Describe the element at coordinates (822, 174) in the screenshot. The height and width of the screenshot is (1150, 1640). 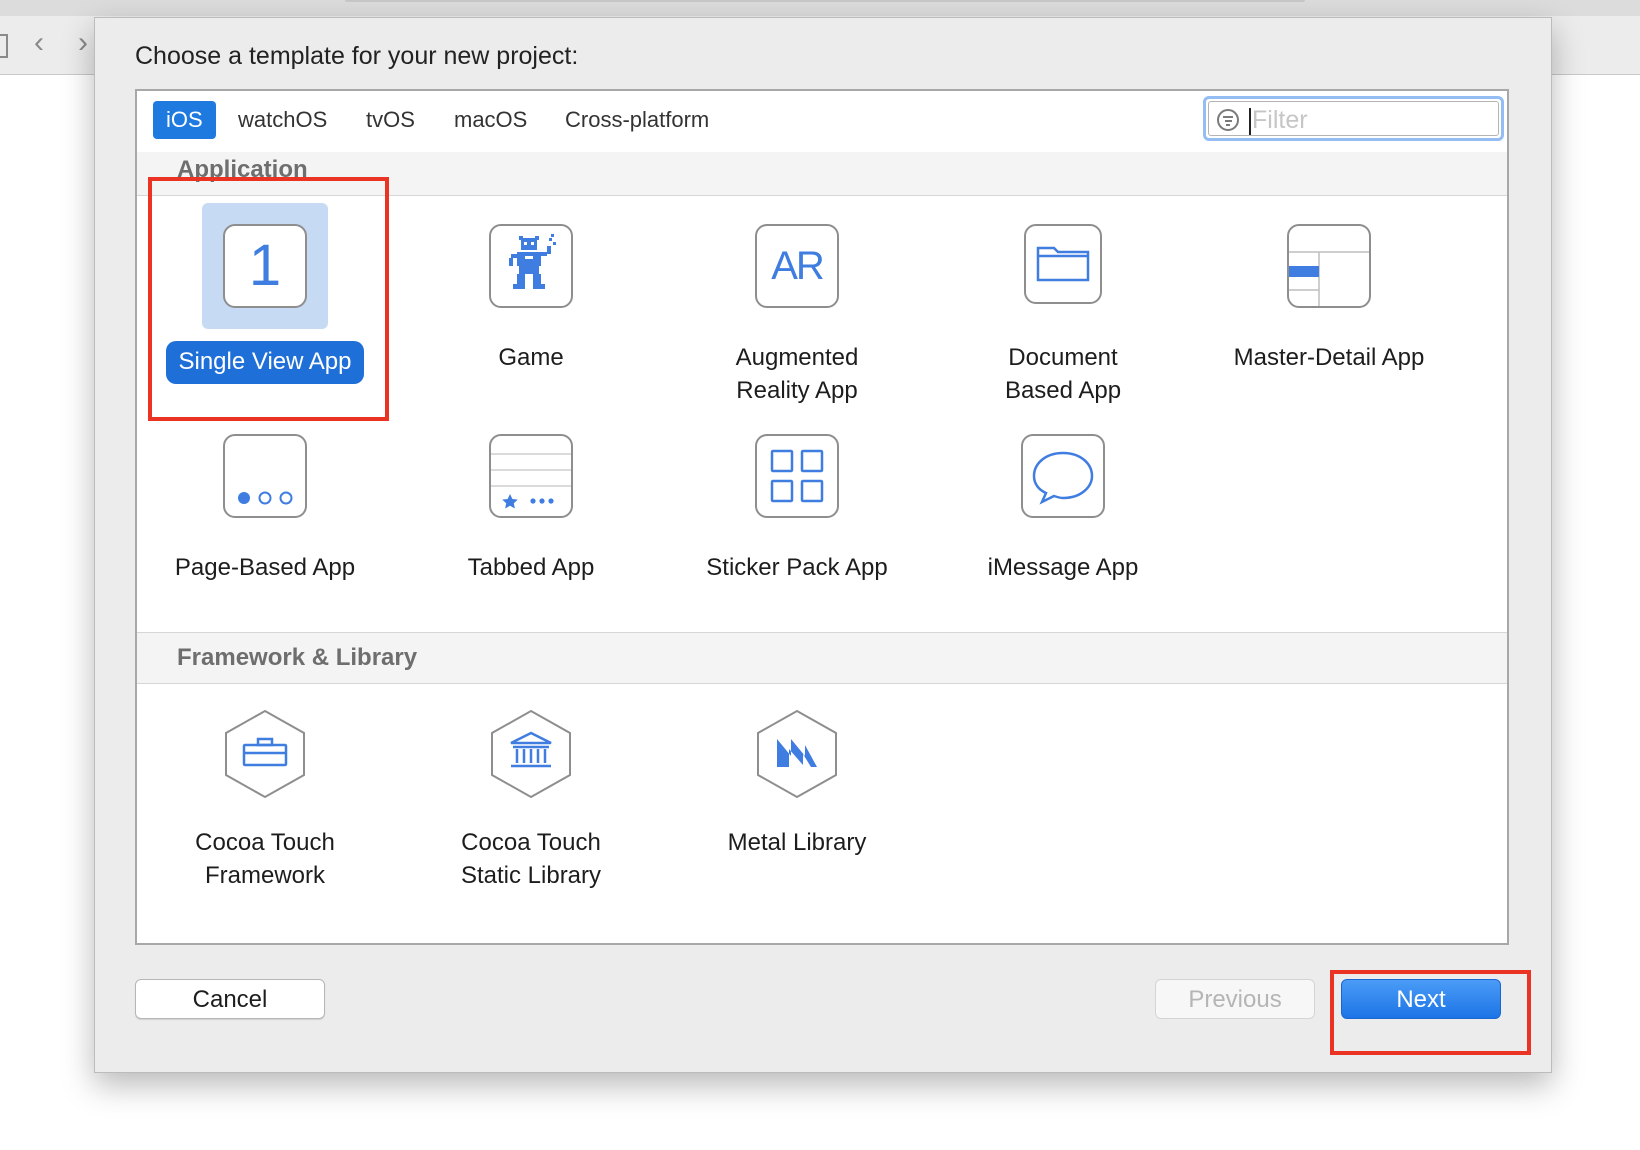
I see `section-header-application: Application` at that location.